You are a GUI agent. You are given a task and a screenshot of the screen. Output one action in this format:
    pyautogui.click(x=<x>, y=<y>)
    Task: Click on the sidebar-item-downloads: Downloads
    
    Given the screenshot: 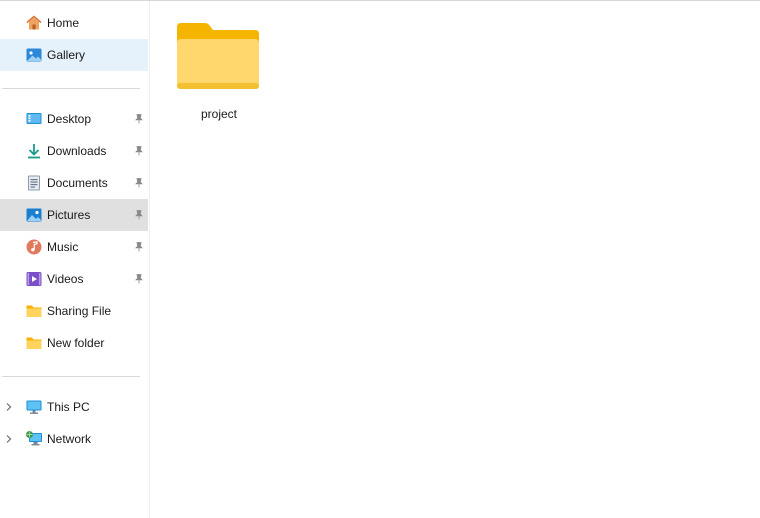 What is the action you would take?
    pyautogui.click(x=74, y=151)
    